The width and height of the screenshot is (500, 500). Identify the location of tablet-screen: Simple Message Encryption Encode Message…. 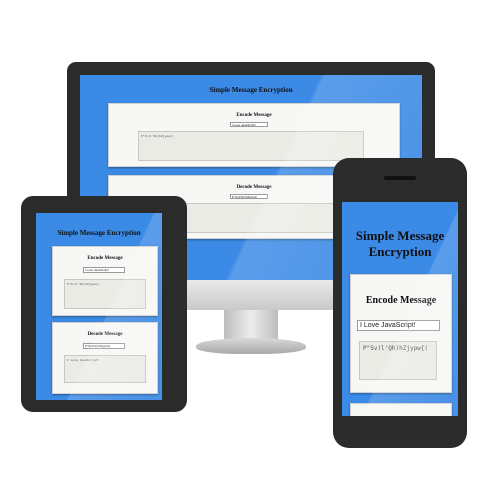
(99, 306).